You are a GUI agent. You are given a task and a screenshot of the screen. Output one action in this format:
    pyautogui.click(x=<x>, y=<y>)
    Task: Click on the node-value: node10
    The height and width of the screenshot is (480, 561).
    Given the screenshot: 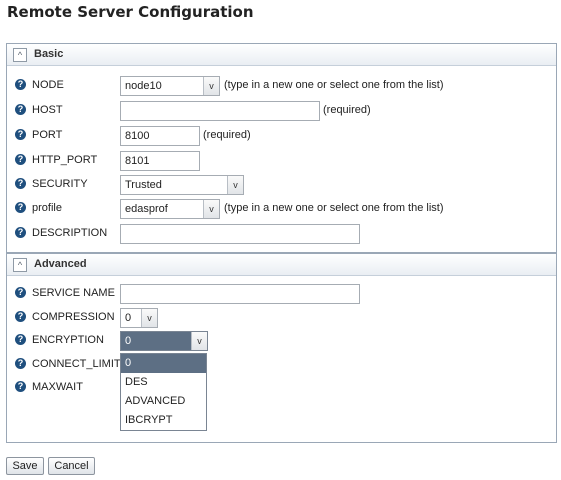 What is the action you would take?
    pyautogui.click(x=143, y=86)
    